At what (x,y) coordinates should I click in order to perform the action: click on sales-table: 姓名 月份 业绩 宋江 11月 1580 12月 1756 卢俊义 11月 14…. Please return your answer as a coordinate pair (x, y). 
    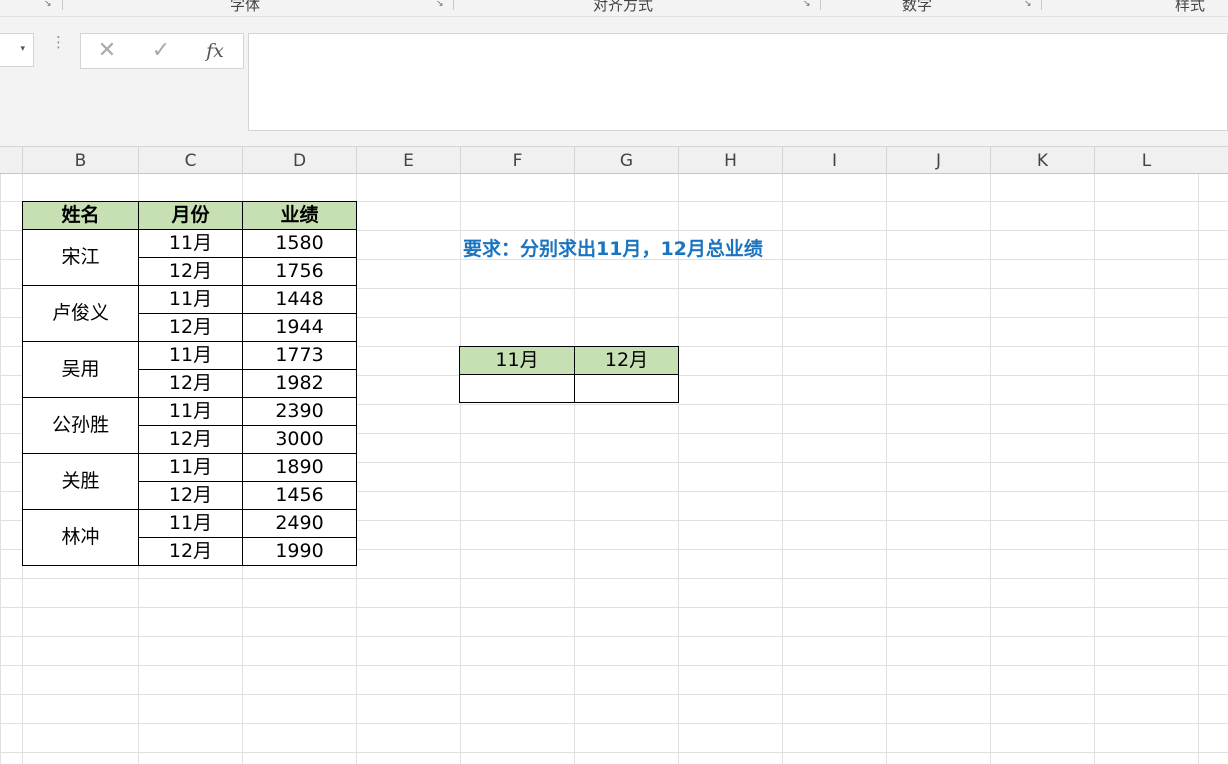
    Looking at the image, I should click on (189, 383).